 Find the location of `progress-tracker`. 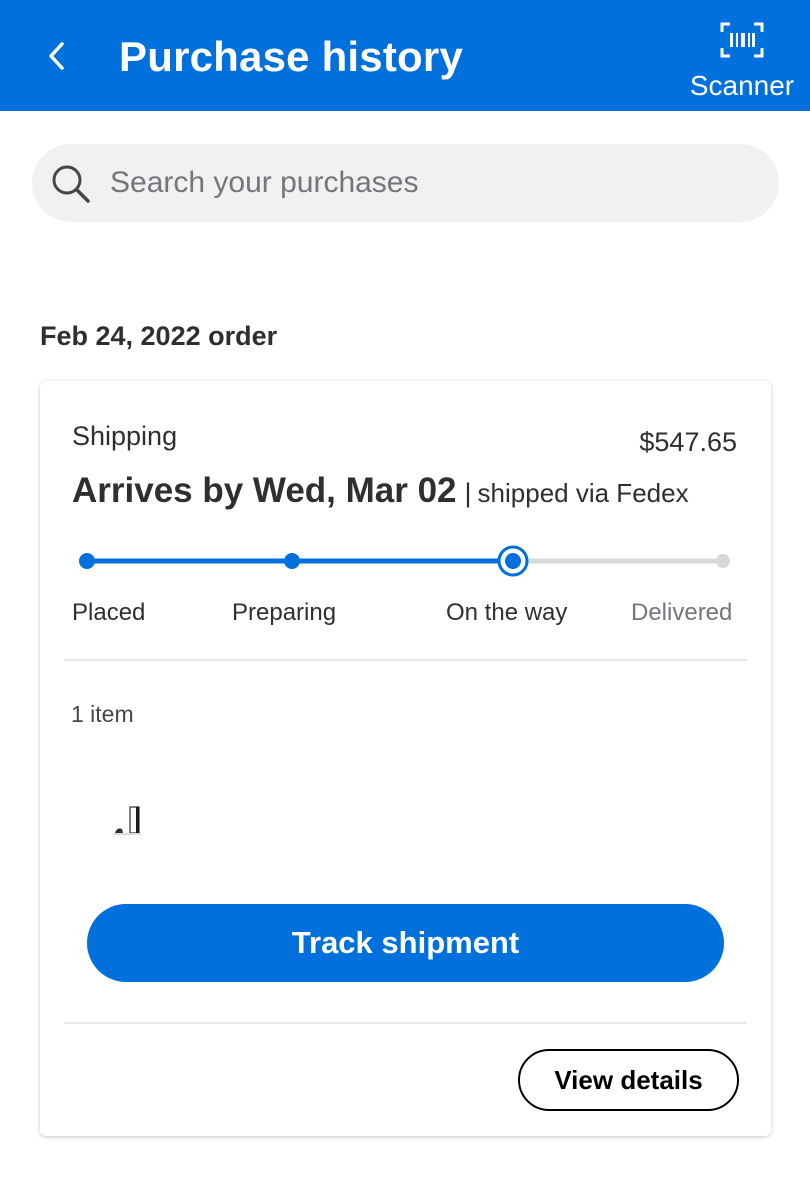

progress-tracker is located at coordinates (404, 561).